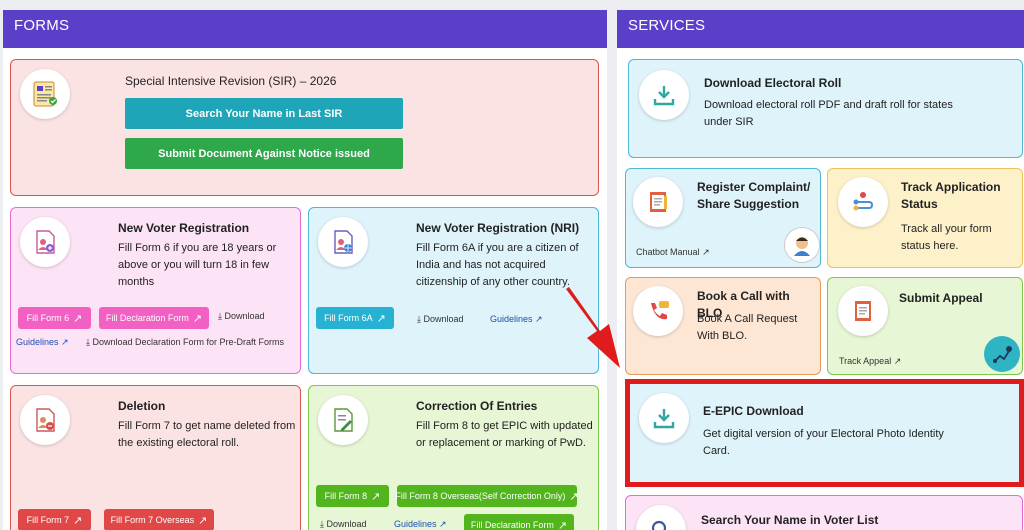 This screenshot has height=530, width=1024. Describe the element at coordinates (348, 318) in the screenshot. I see `fill-form-6a-label: Fill Form 6A` at that location.